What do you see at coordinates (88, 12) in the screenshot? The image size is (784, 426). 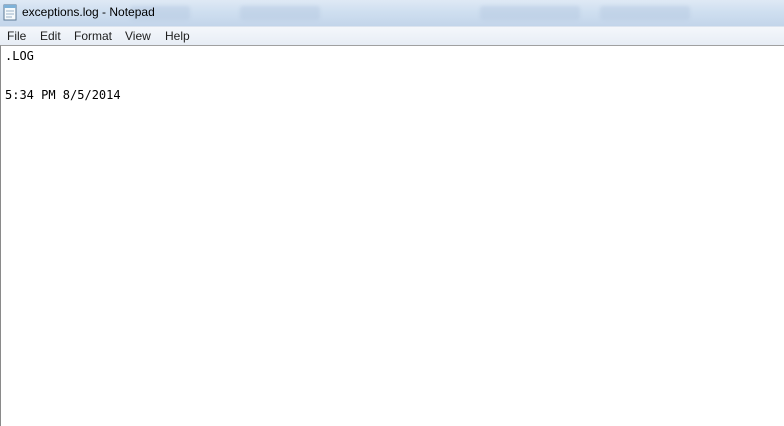 I see `window-title: exceptions.log - Notepad` at bounding box center [88, 12].